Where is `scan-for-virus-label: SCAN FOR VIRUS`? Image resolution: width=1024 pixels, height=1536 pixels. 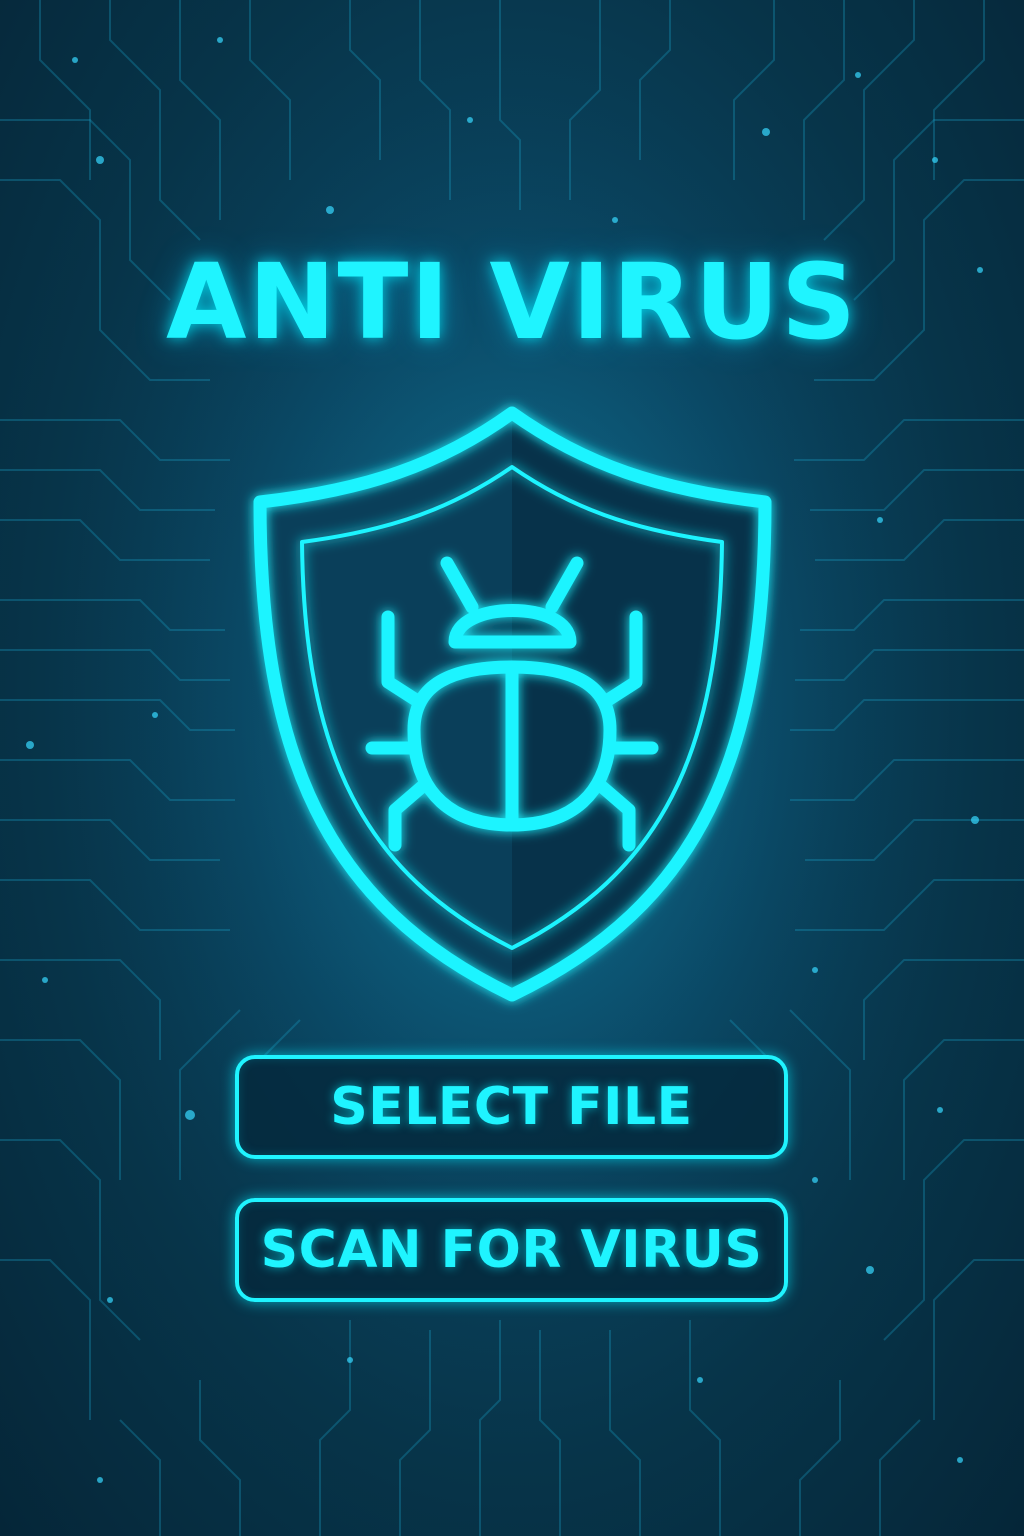 scan-for-virus-label: SCAN FOR VIRUS is located at coordinates (511, 1250).